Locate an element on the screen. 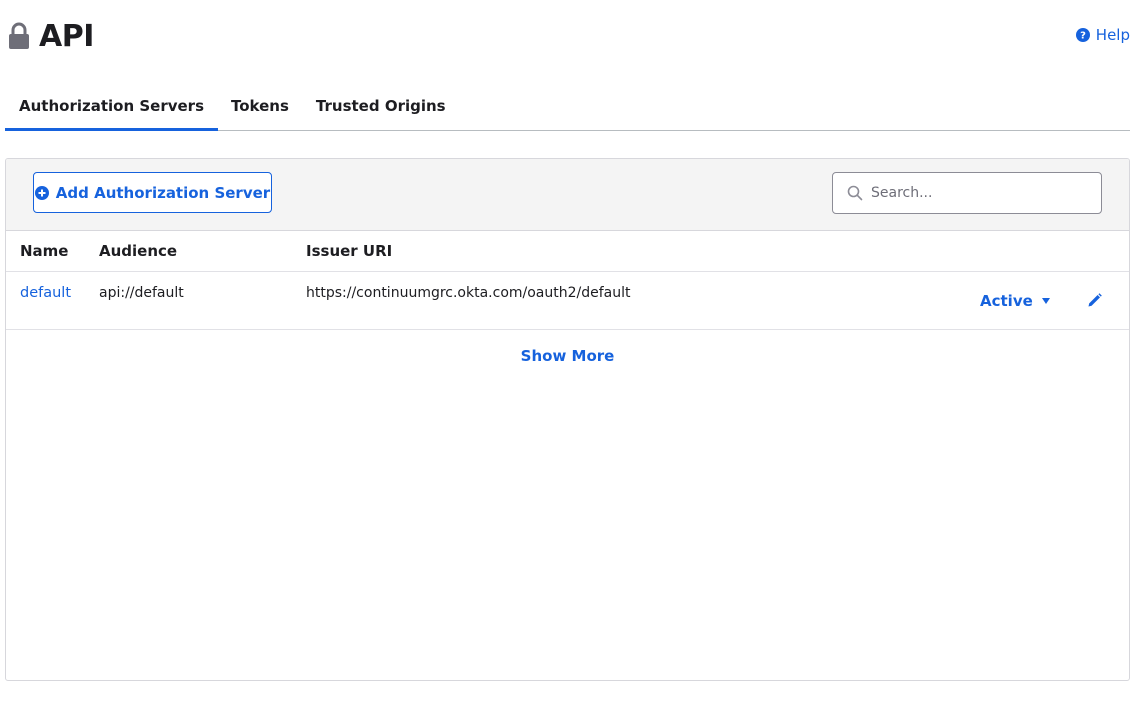 This screenshot has width=1146, height=703. tab-authorization-servers: Authorization Servers is located at coordinates (112, 107).